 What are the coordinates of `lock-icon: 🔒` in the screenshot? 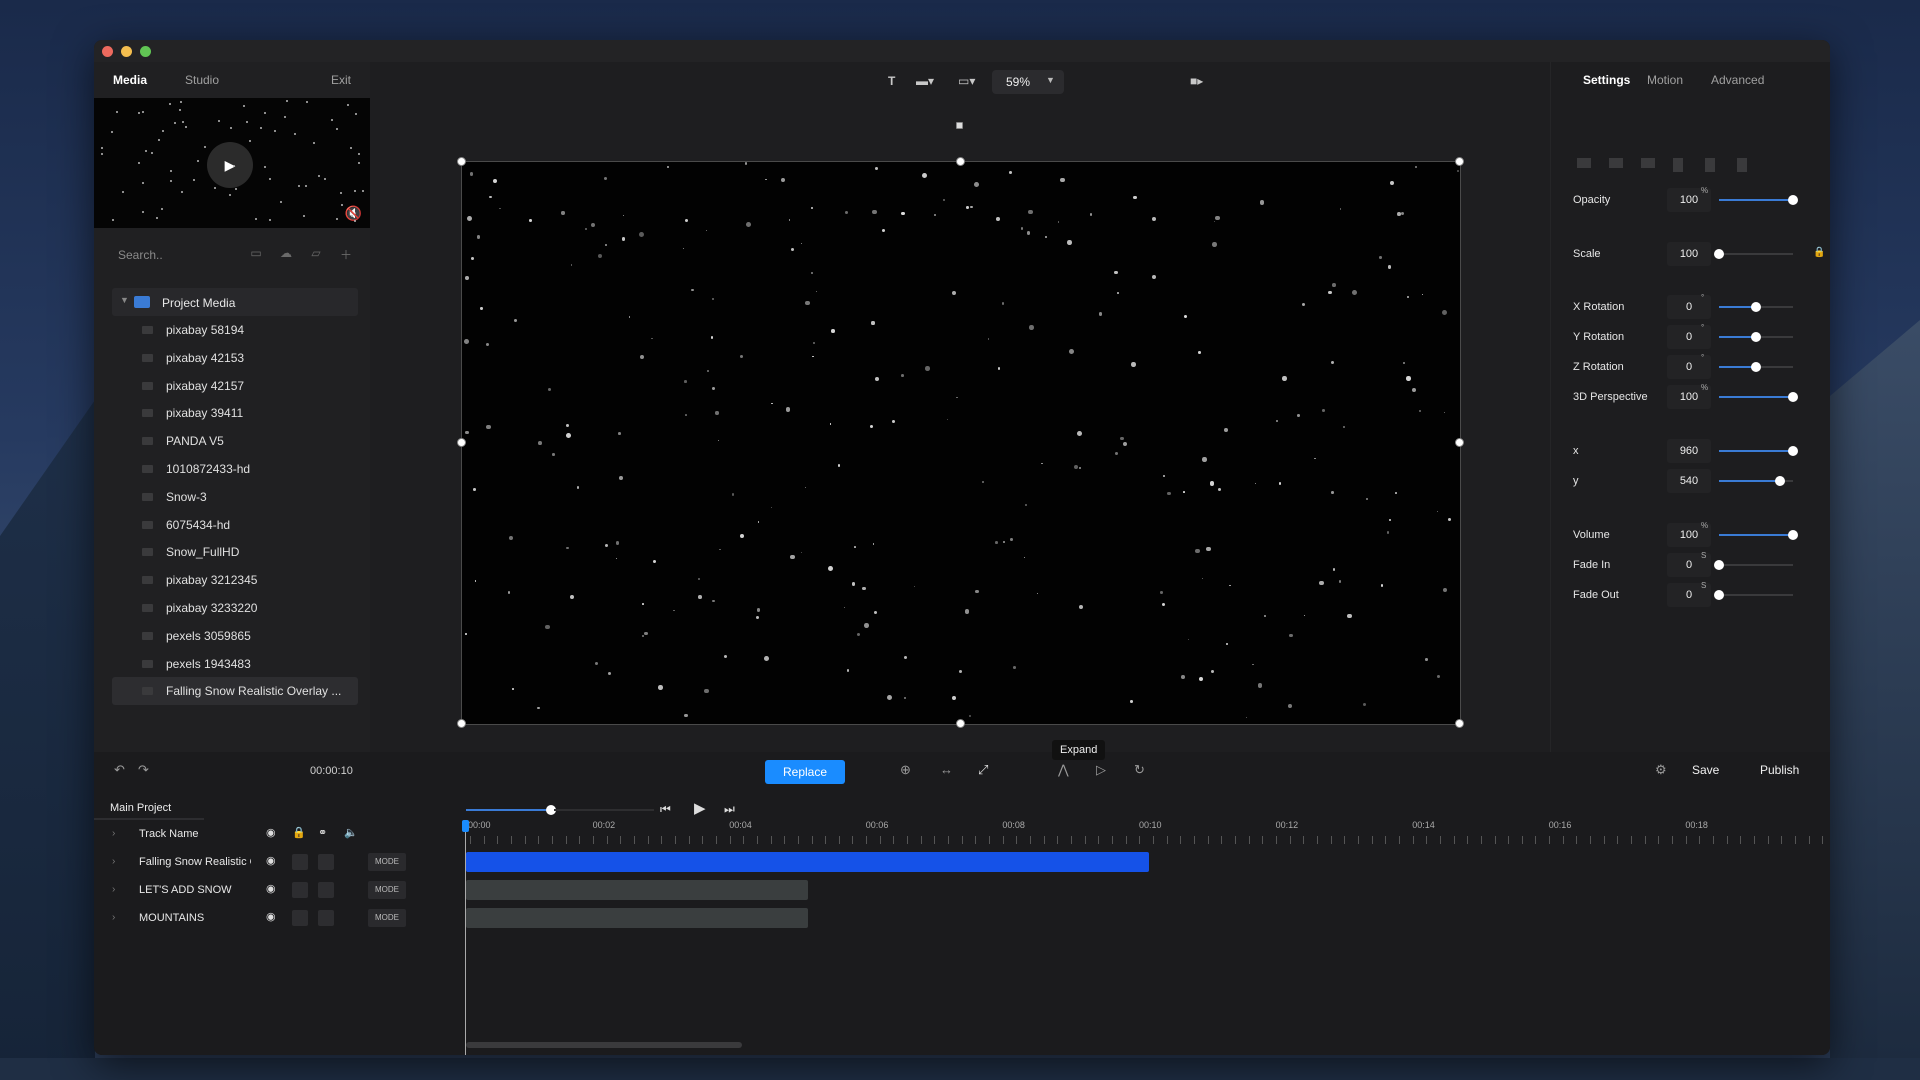 It's located at (299, 832).